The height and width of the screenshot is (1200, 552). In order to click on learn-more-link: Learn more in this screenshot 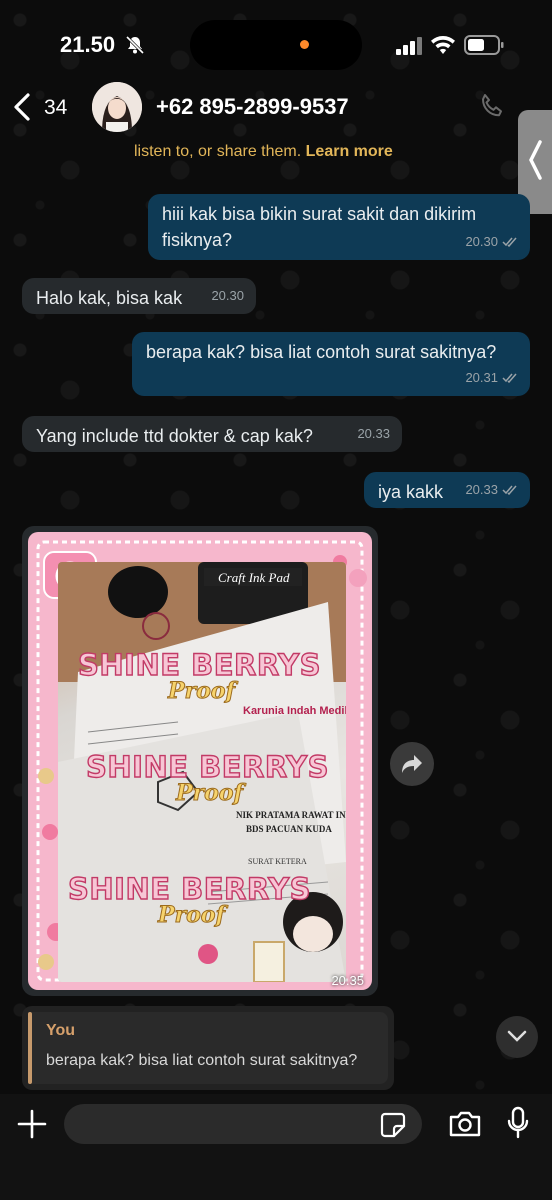, I will do `click(349, 151)`.